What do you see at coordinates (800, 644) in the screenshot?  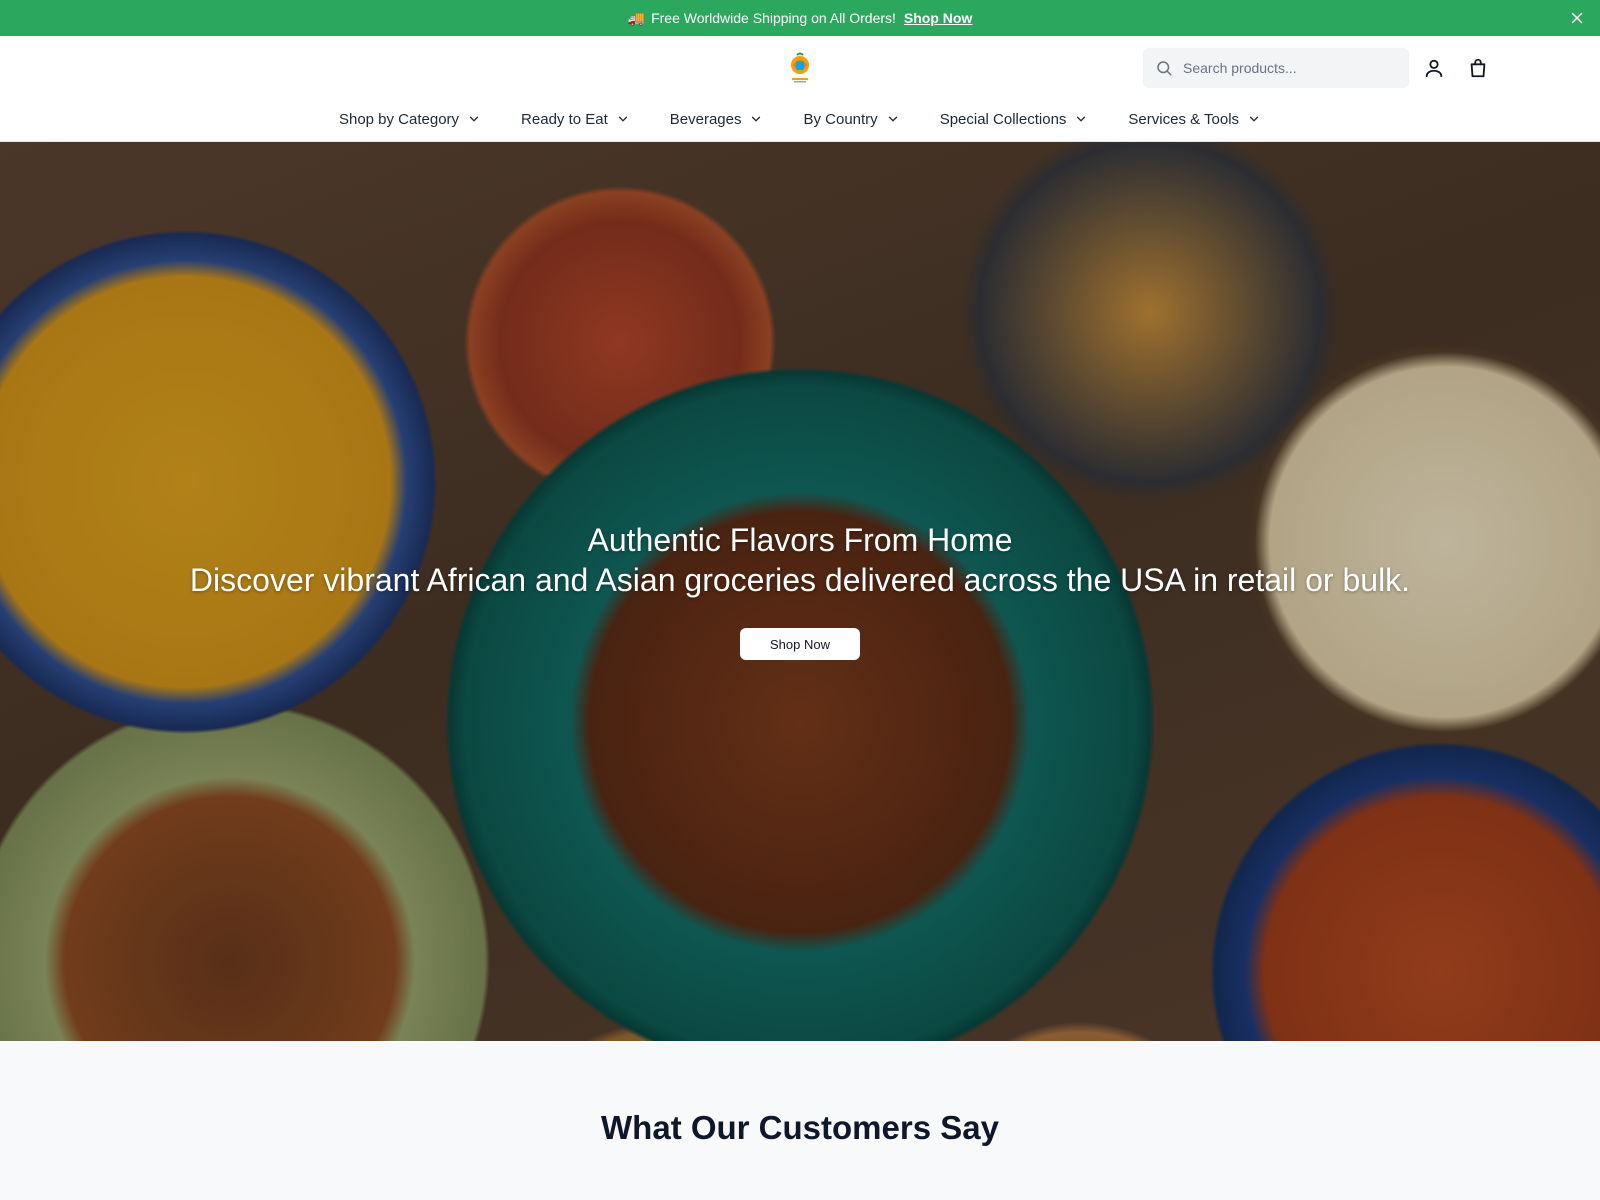 I see `hero-shop-now-button: Shop Now` at bounding box center [800, 644].